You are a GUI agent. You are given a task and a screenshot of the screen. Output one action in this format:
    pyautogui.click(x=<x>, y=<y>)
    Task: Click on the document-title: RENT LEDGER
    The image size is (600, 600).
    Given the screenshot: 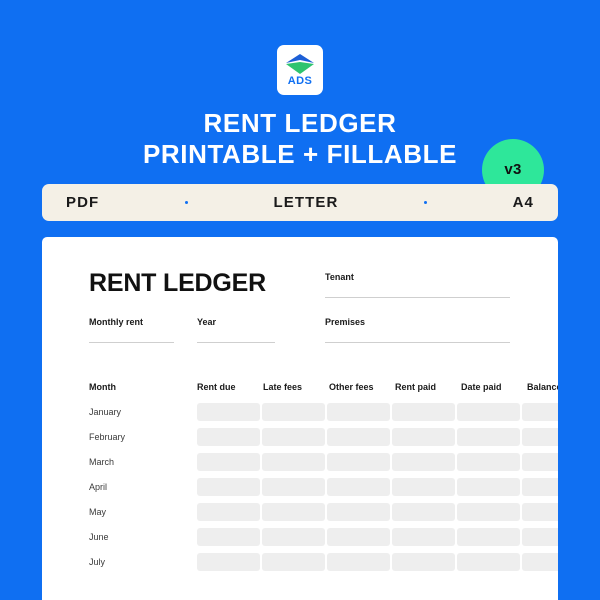 What is the action you would take?
    pyautogui.click(x=177, y=283)
    